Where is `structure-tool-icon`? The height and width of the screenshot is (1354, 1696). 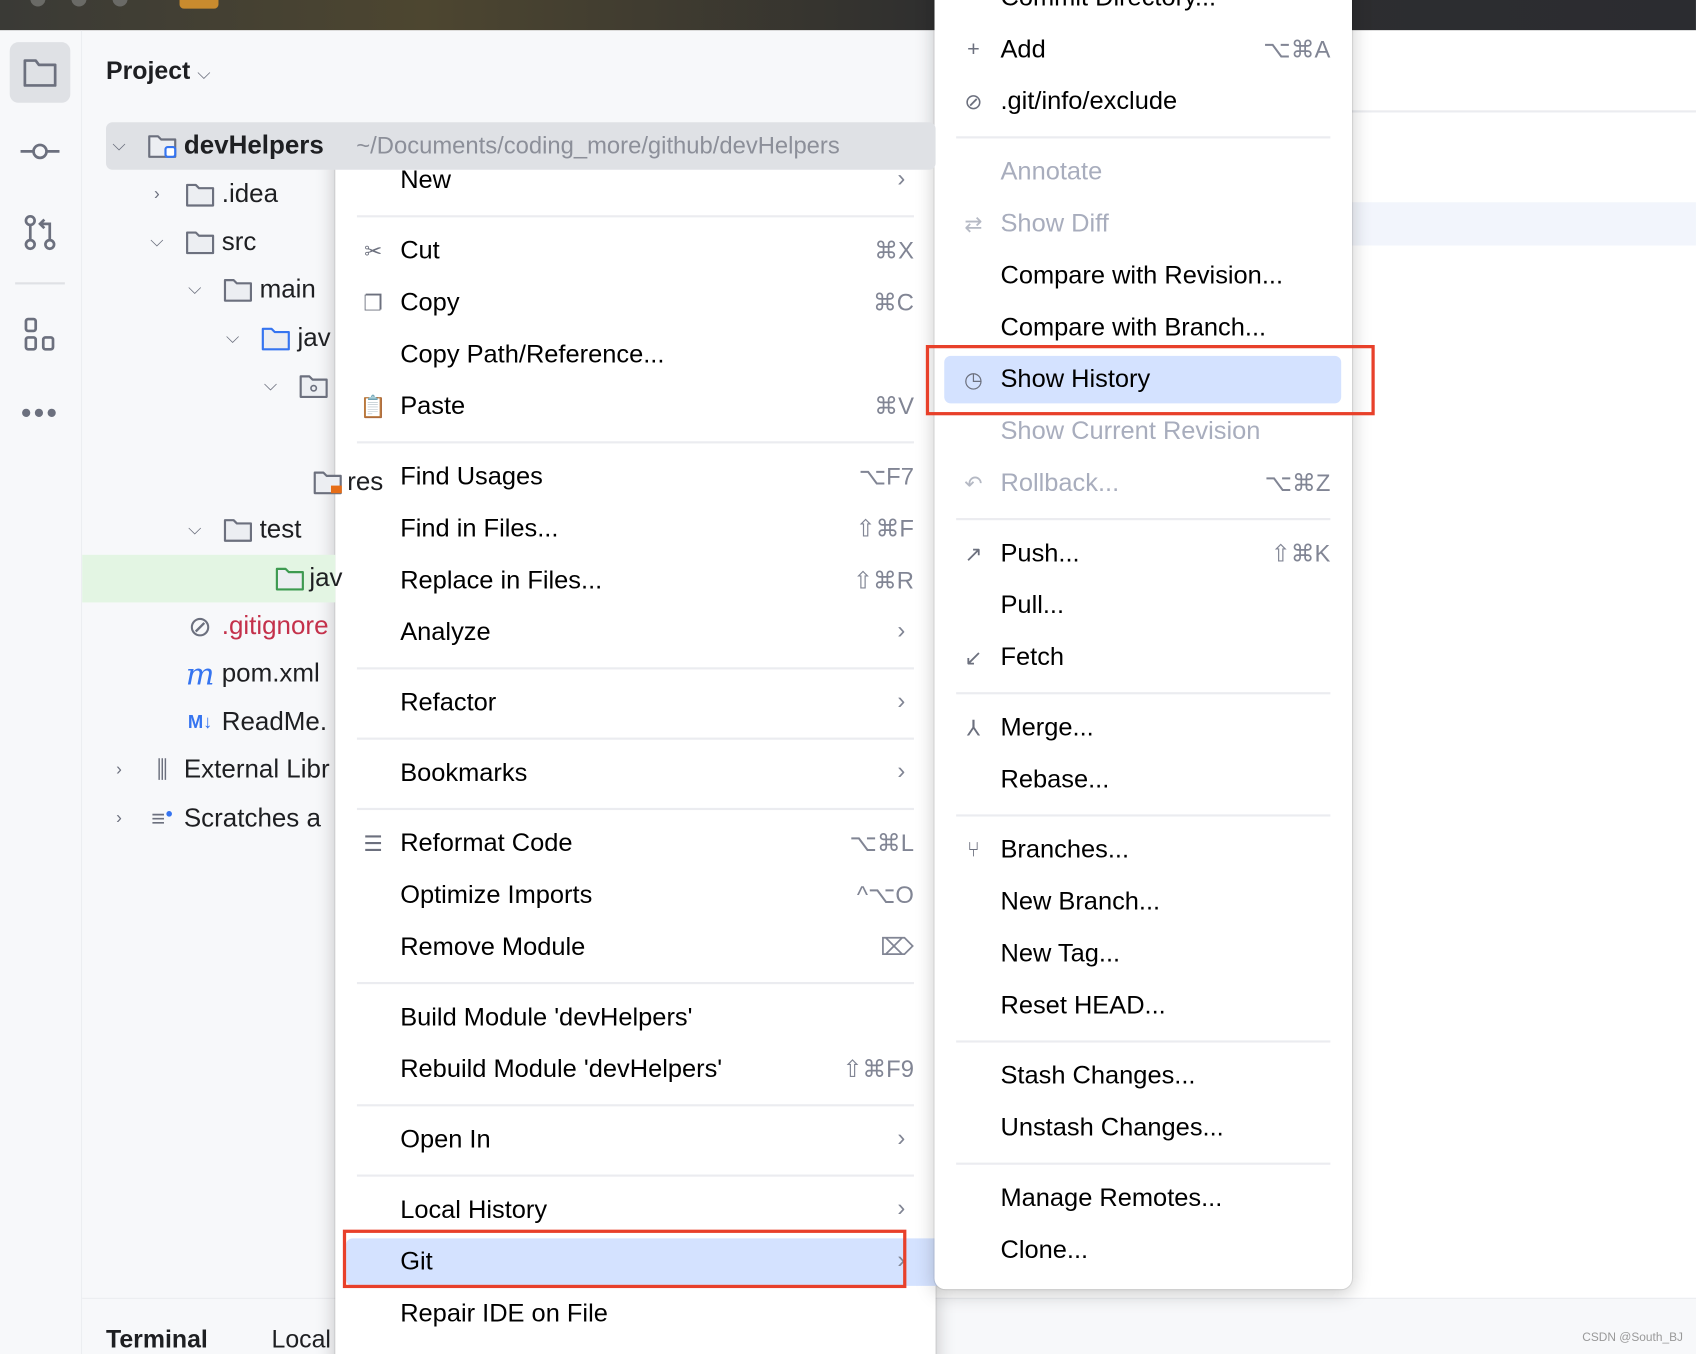
structure-tool-icon is located at coordinates (40, 334).